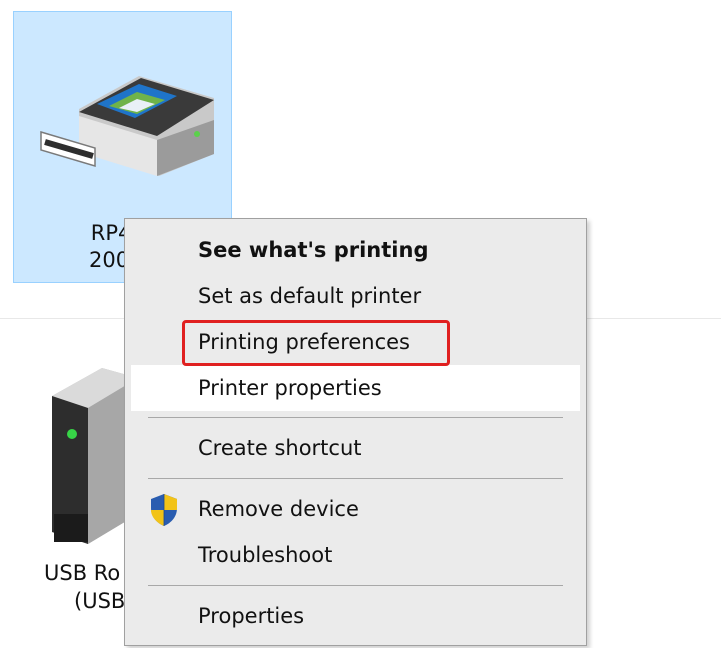 Image resolution: width=721 pixels, height=648 pixels. I want to click on printer-icon, so click(127, 126).